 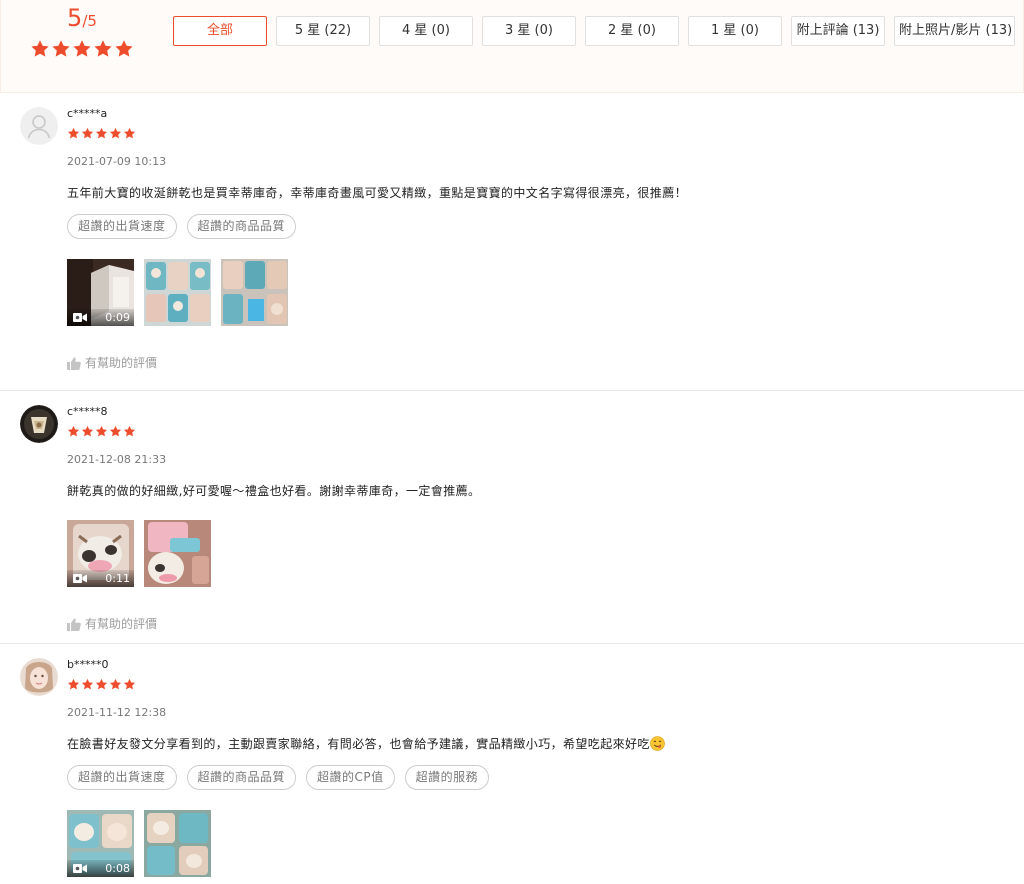 What do you see at coordinates (100, 843) in the screenshot?
I see `review-video-thumbnail: 0:08` at bounding box center [100, 843].